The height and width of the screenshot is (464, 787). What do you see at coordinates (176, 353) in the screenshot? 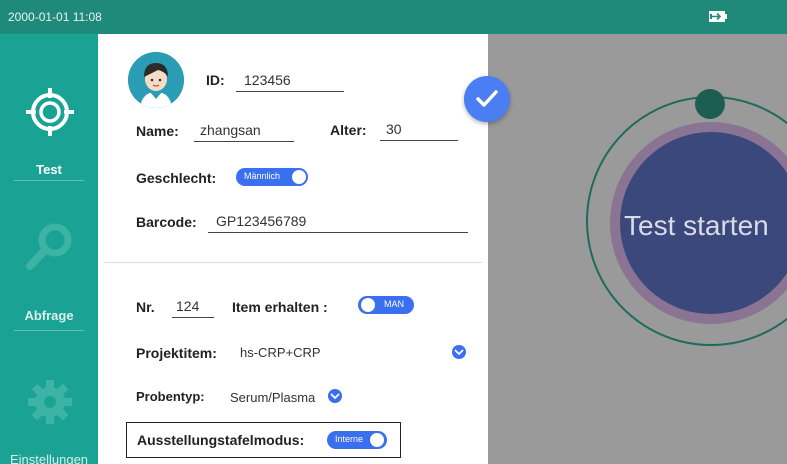
I see `project-item-label: Projektitem:` at bounding box center [176, 353].